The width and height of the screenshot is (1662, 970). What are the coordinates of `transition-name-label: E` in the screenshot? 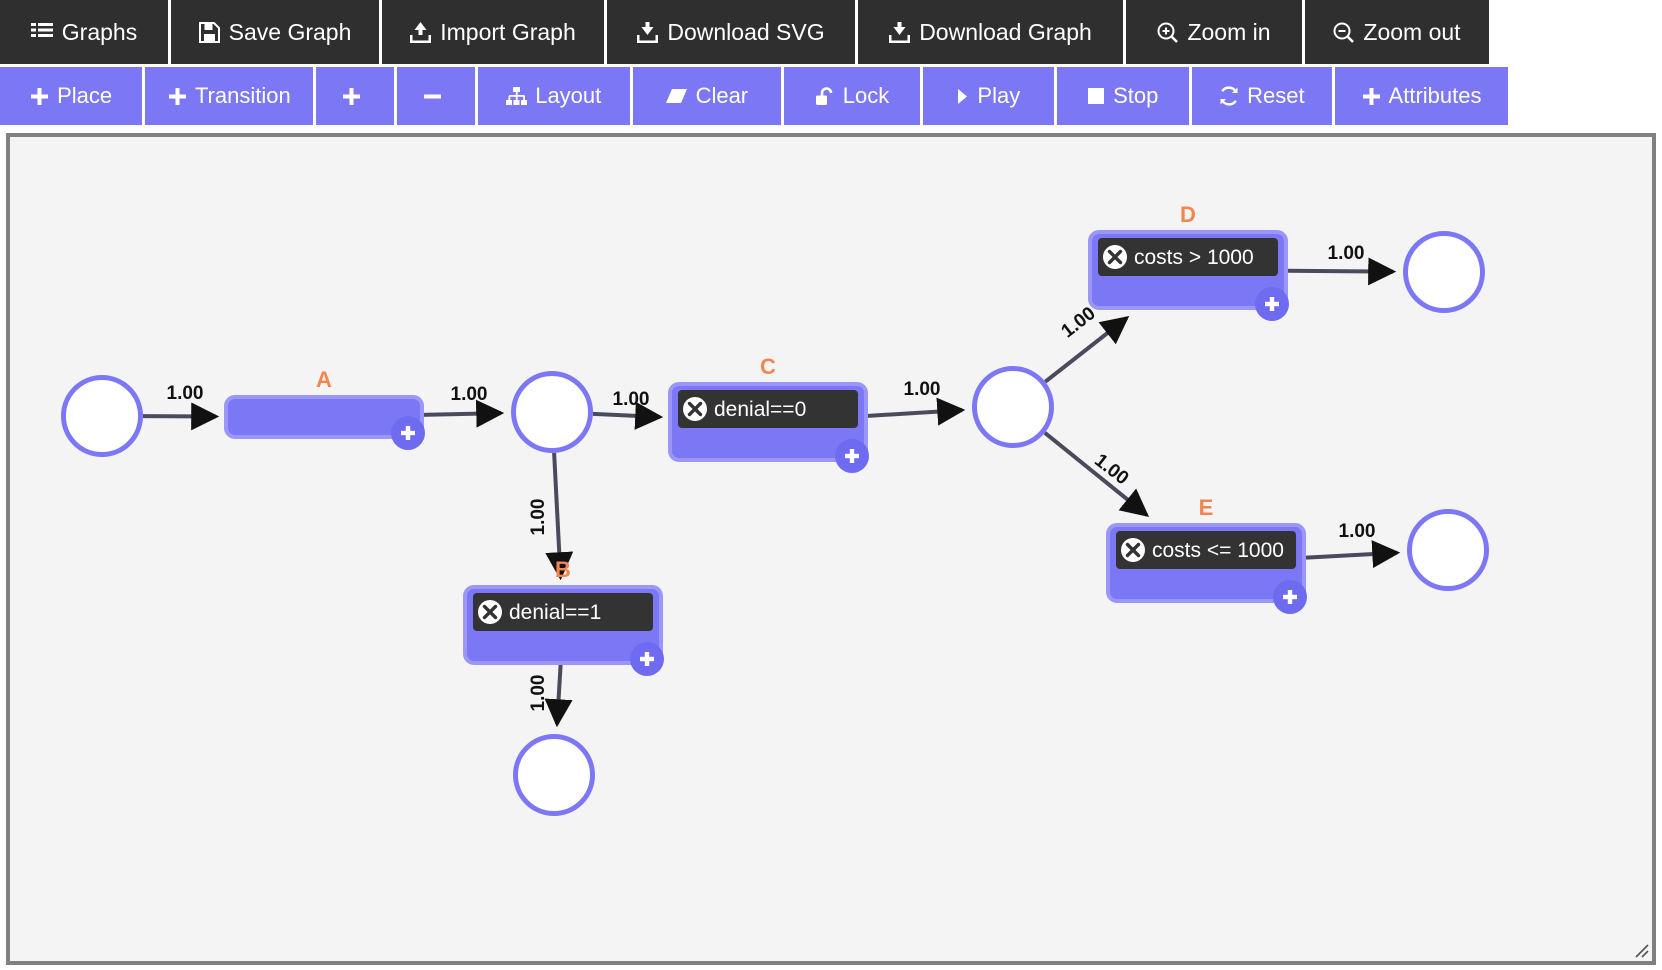 It's located at (1206, 507).